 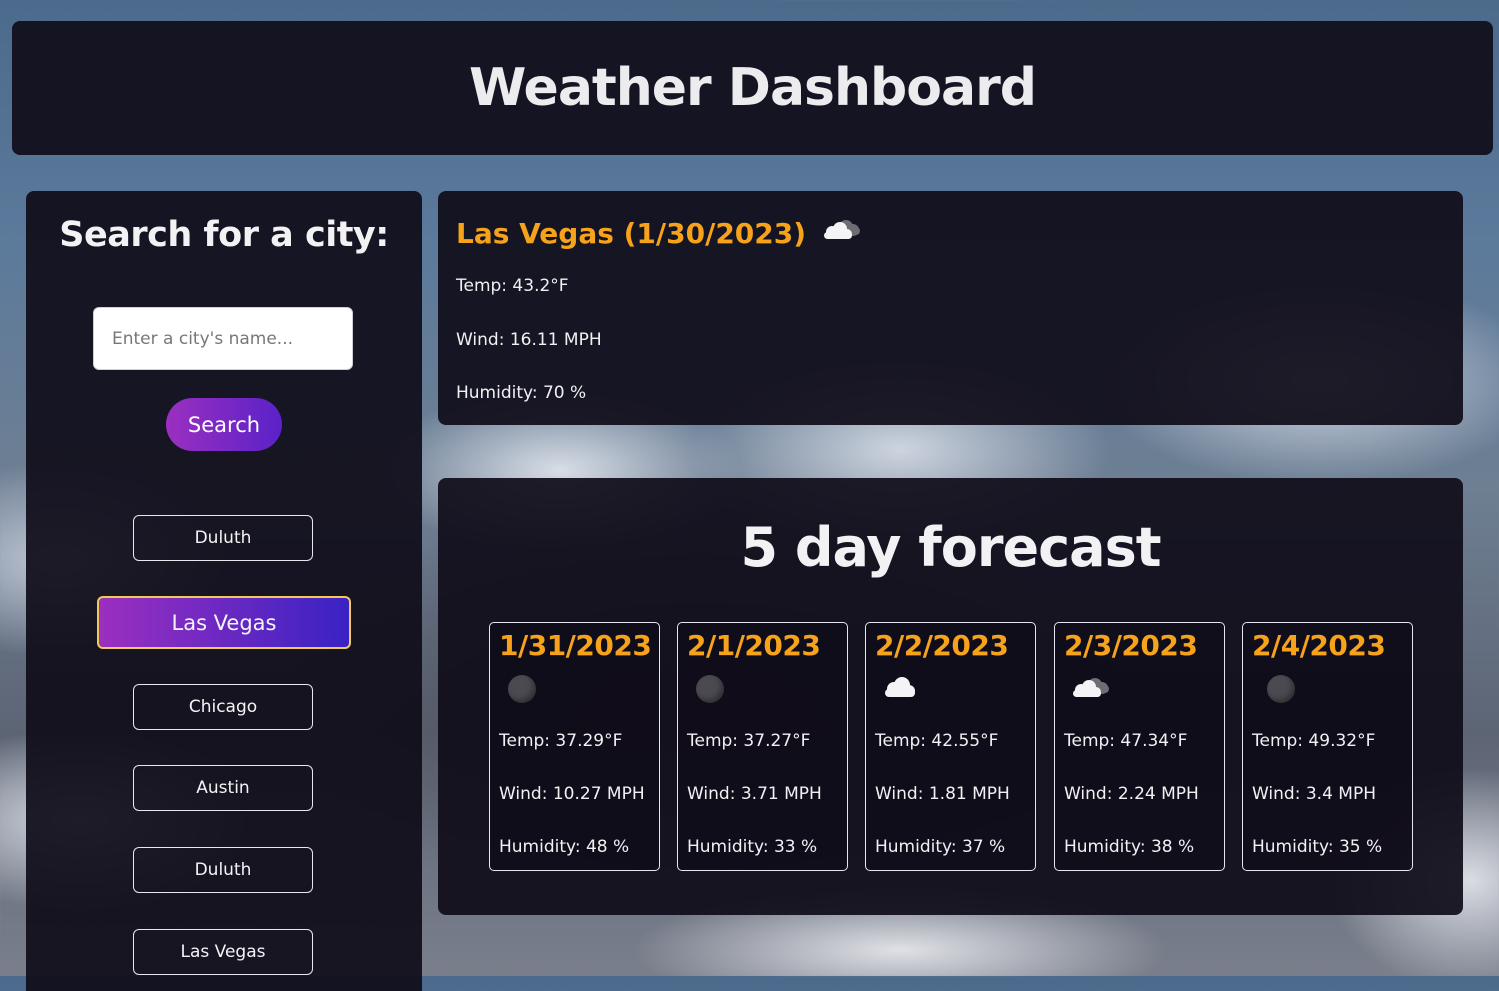 I want to click on forecast-date: 1/31/2023, so click(x=575, y=645).